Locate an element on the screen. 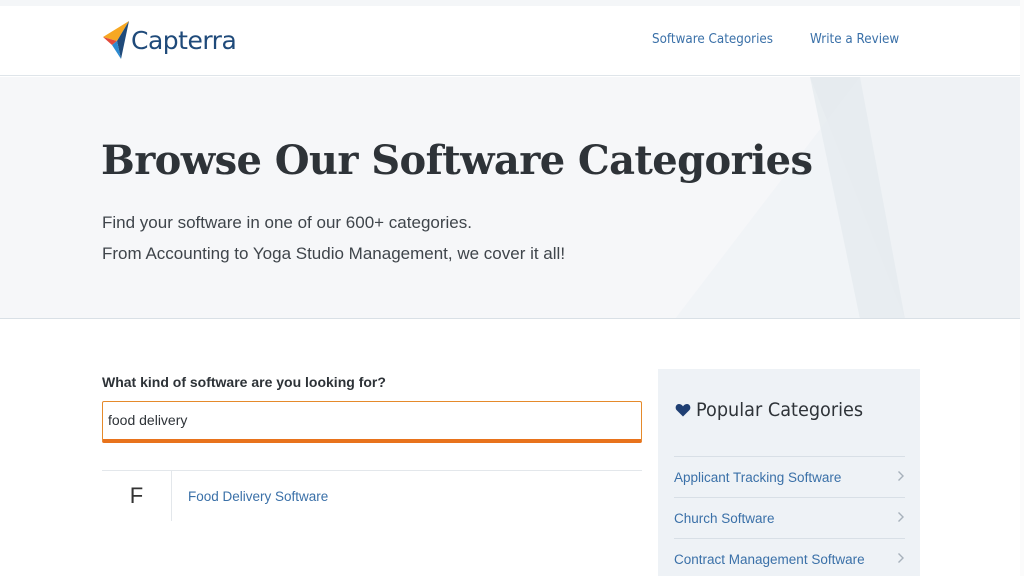 The height and width of the screenshot is (576, 1024). result-link-food-delivery-software: Food Delivery Software is located at coordinates (258, 496).